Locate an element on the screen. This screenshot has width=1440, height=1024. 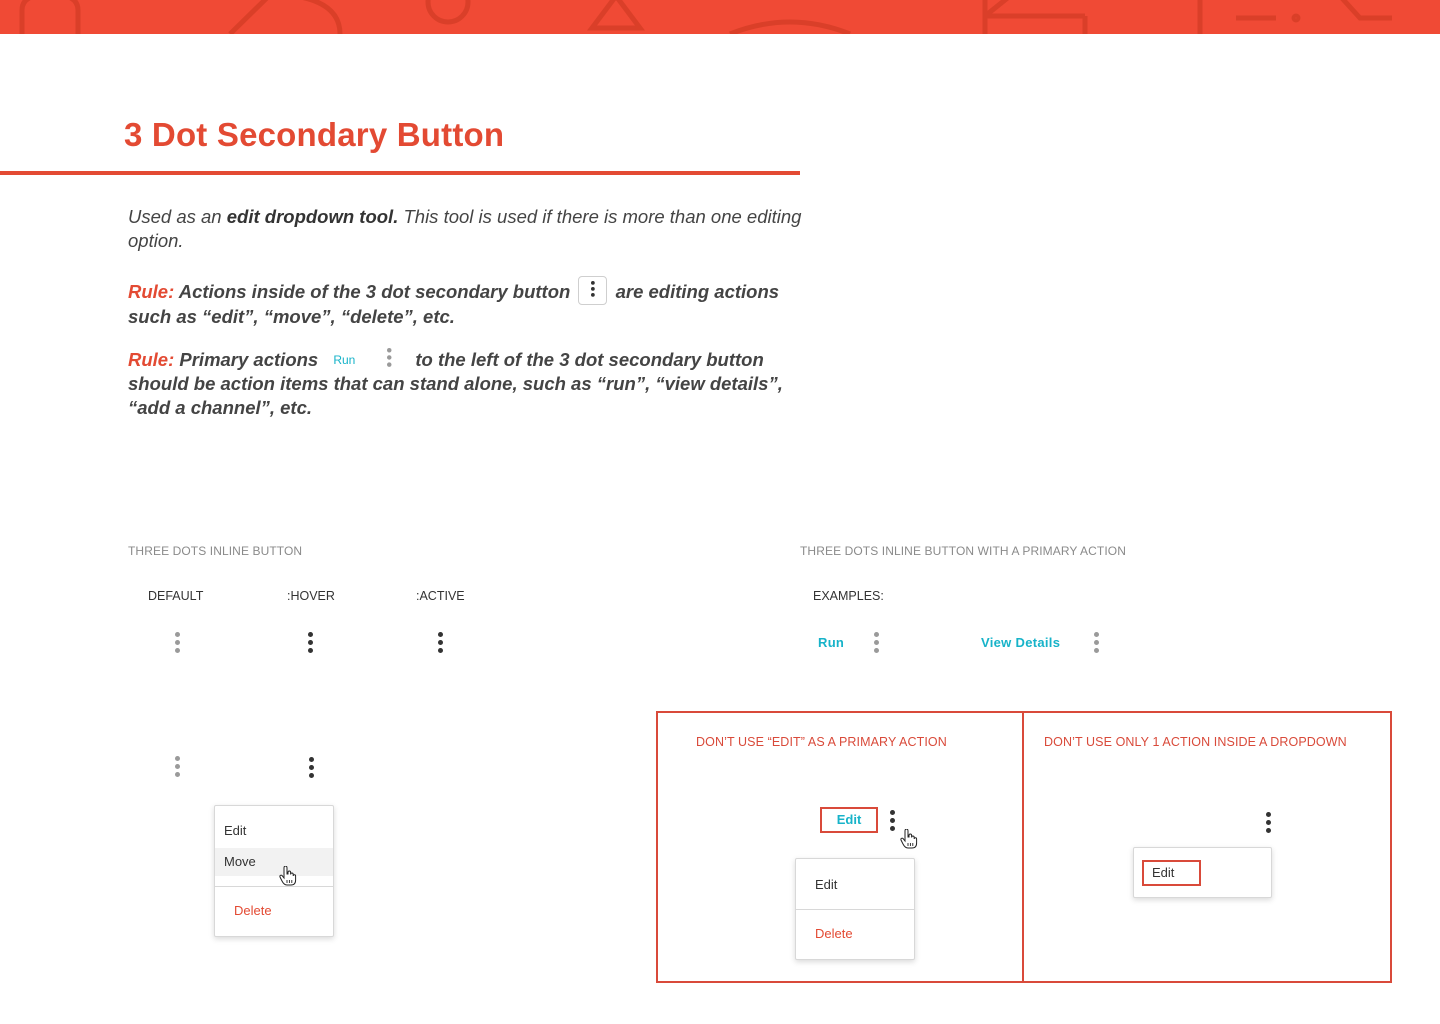
state-label-default: DEFAULT is located at coordinates (176, 596).